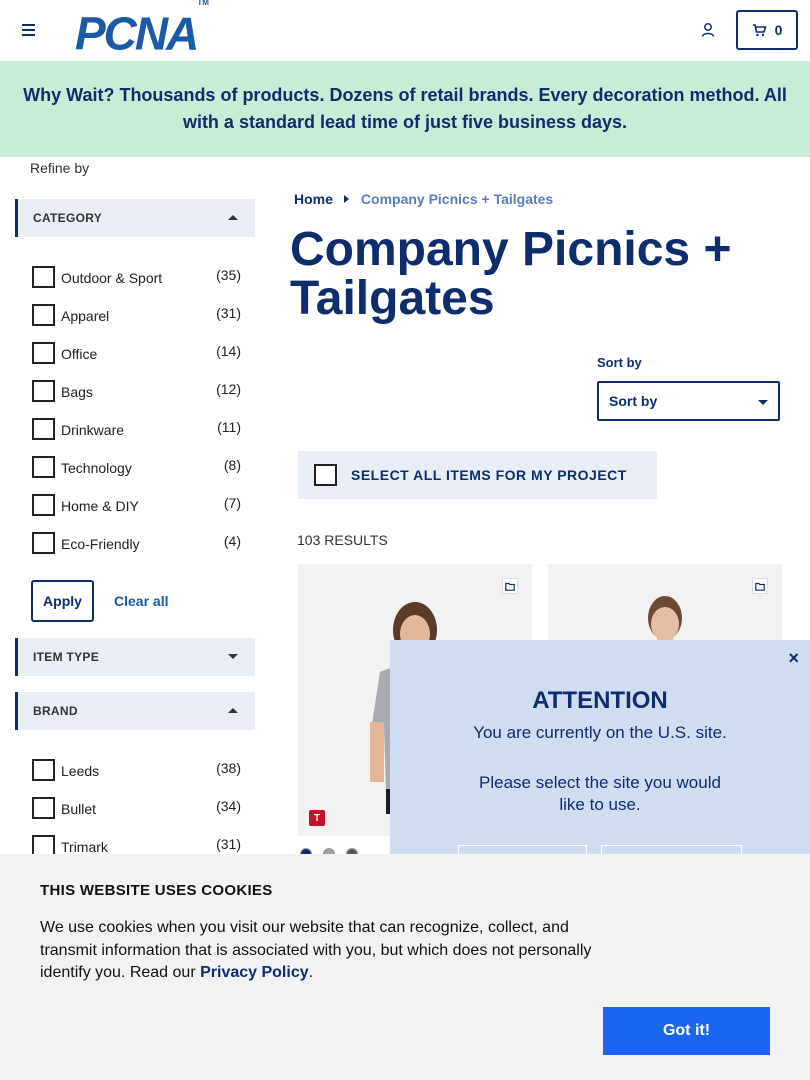 Image resolution: width=810 pixels, height=1080 pixels. I want to click on facet-item-label: Eco-Friendly, so click(100, 544).